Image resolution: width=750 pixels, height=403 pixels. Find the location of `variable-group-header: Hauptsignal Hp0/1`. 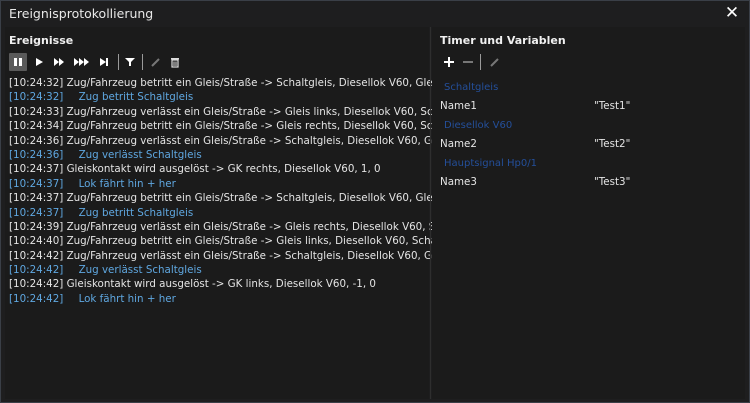

variable-group-header: Hauptsignal Hp0/1 is located at coordinates (590, 163).